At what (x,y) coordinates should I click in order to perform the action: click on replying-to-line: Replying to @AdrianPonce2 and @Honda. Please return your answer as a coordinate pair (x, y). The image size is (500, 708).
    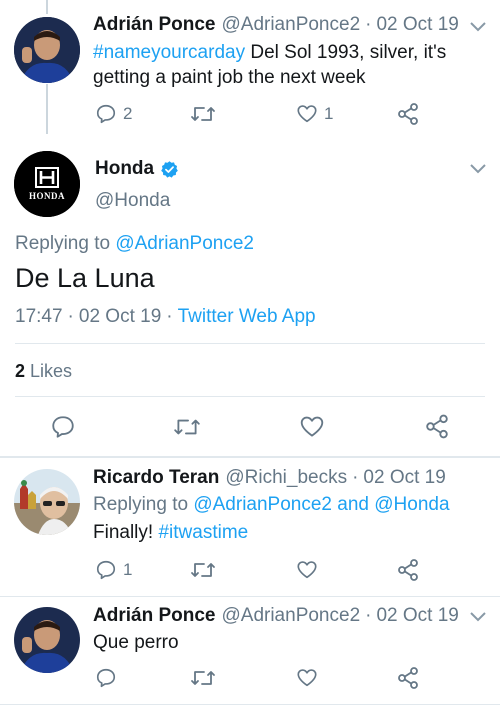
    Looking at the image, I should click on (271, 505).